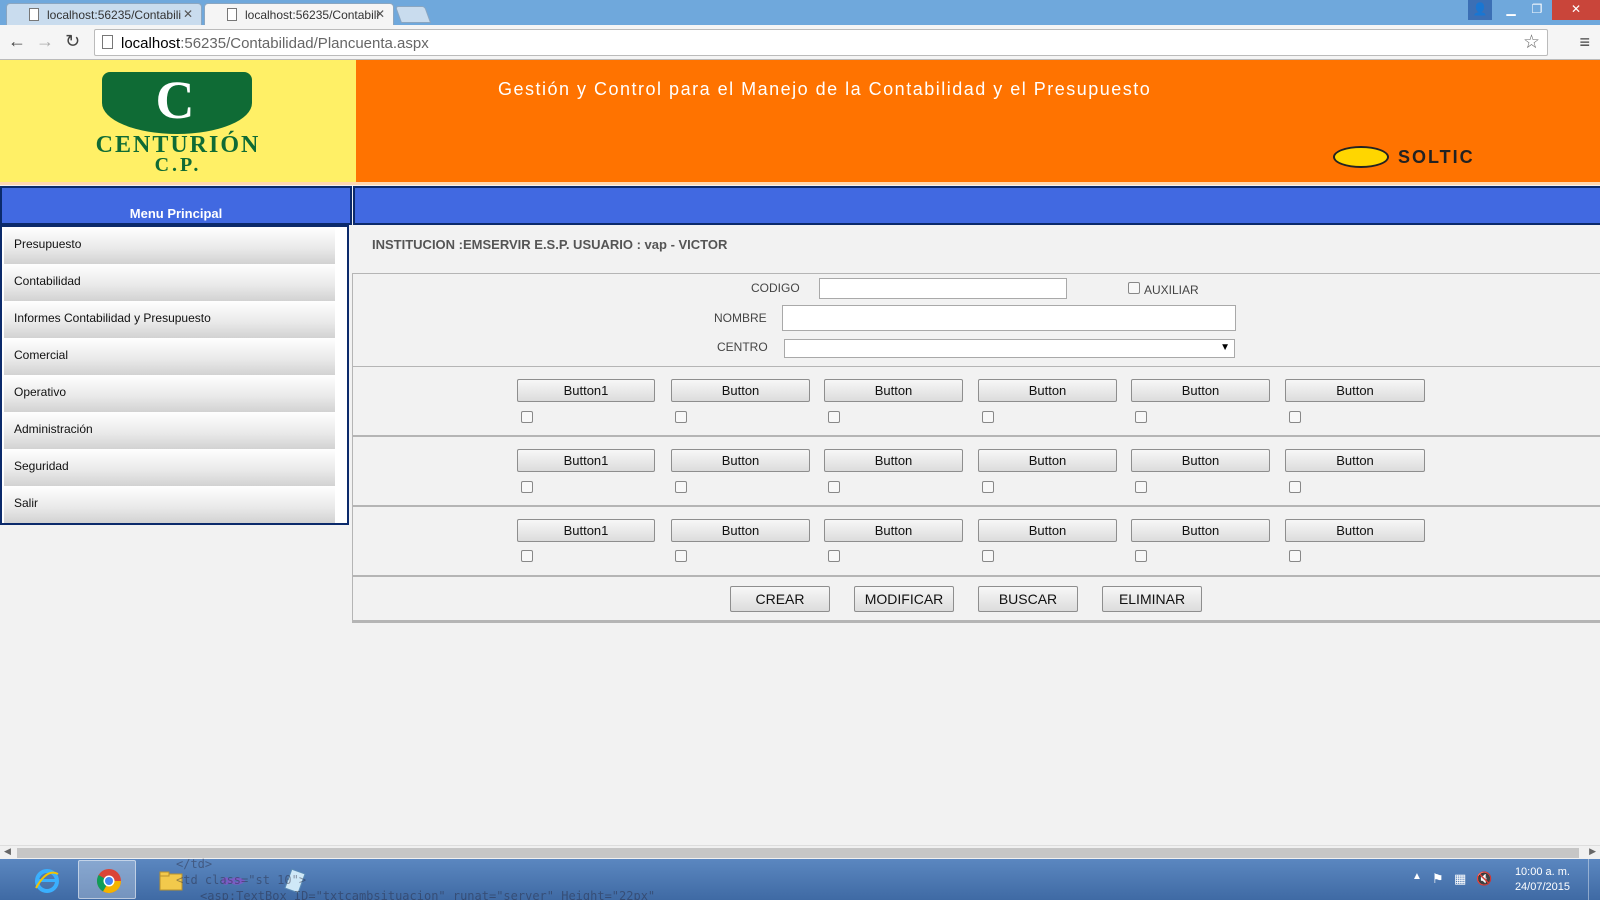 This screenshot has width=1600, height=900. What do you see at coordinates (104, 14) in the screenshot?
I see `browser-tab-1: localhost:56235/Contabili ✕` at bounding box center [104, 14].